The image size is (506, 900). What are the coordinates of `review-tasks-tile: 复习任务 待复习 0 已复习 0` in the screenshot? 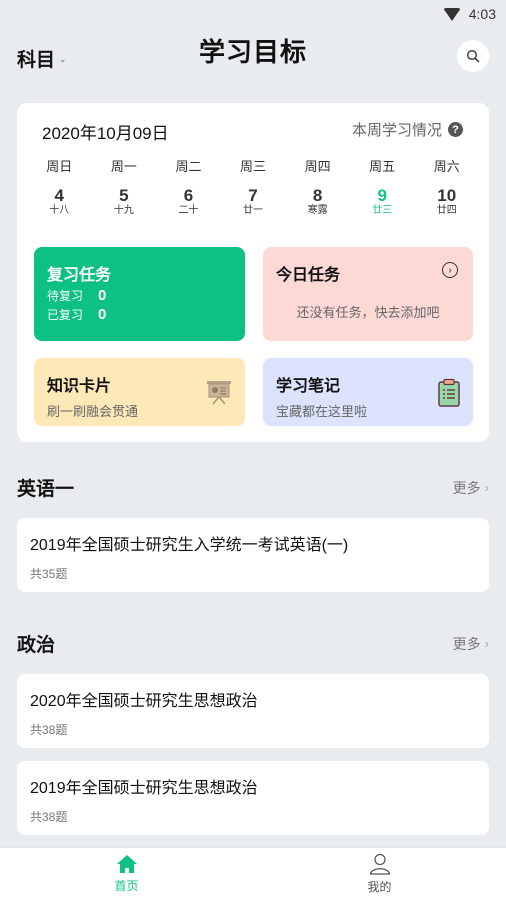 It's located at (139, 294).